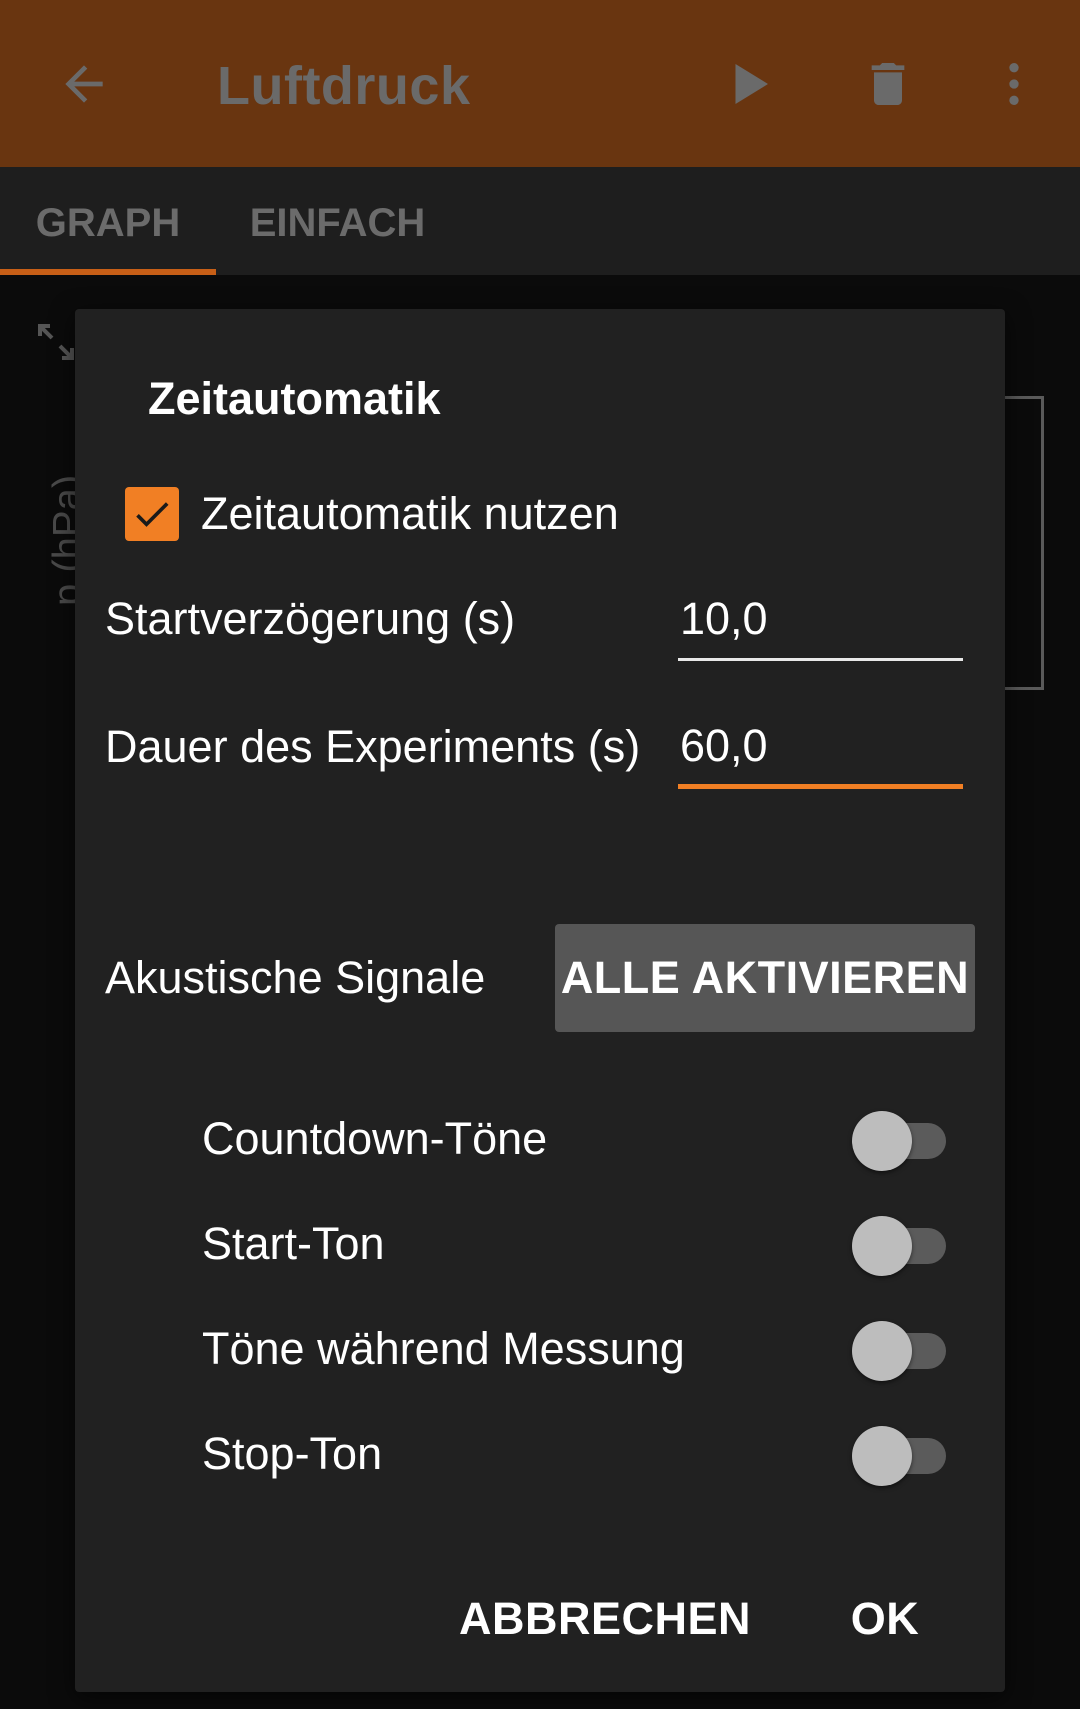 The width and height of the screenshot is (1080, 1709). Describe the element at coordinates (108, 221) in the screenshot. I see `tab-graph: GRAPH` at that location.